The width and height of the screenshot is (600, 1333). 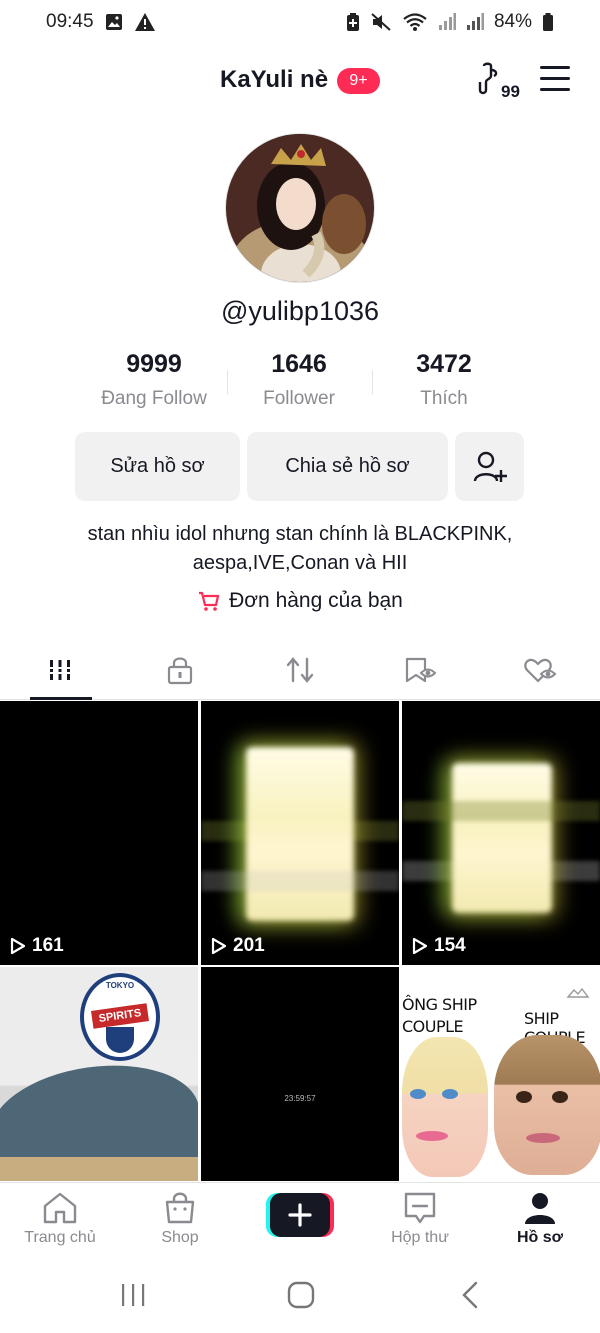 What do you see at coordinates (60, 1237) in the screenshot?
I see `nav-home-label: Trang chủ` at bounding box center [60, 1237].